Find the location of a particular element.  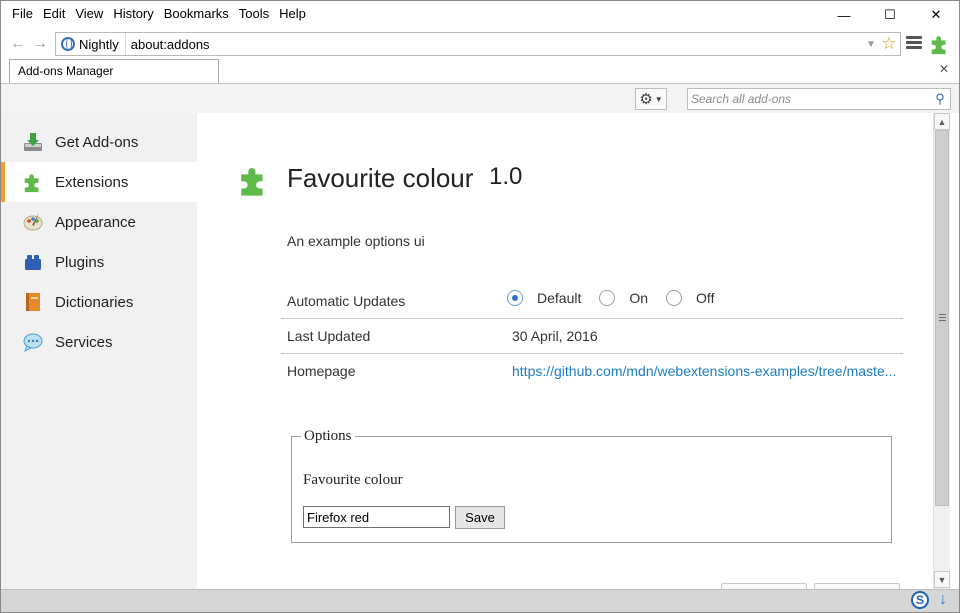

download-icon is located at coordinates (33, 142).